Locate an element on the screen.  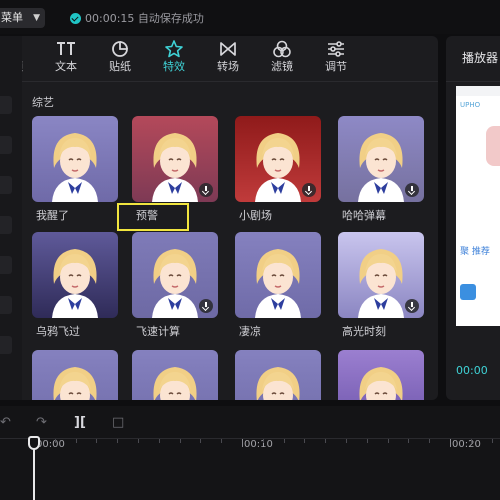
sliders-icon is located at coordinates (336, 49).